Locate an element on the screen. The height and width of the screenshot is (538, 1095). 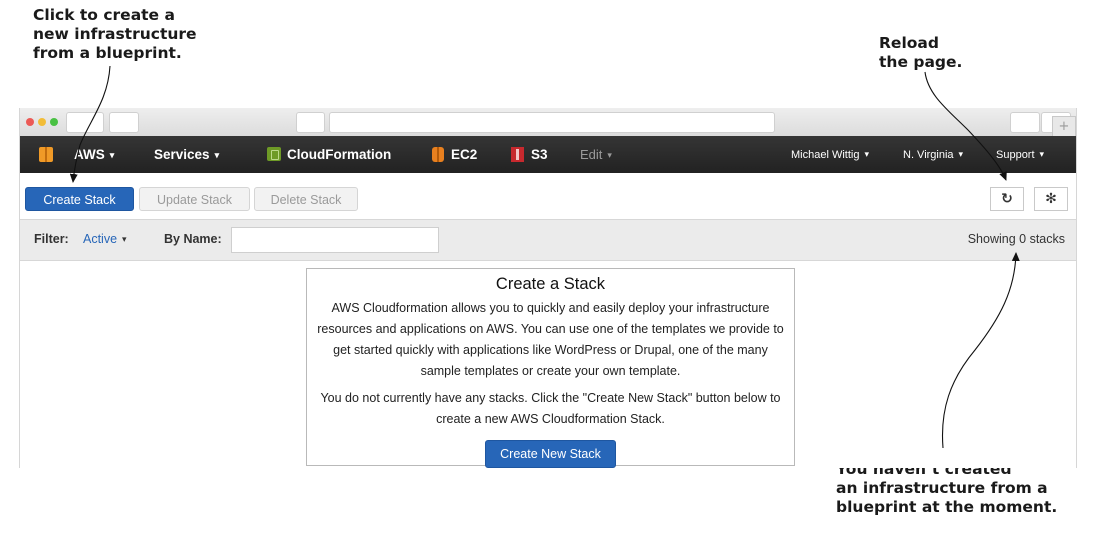
ec2-label: EC2 is located at coordinates (464, 154).